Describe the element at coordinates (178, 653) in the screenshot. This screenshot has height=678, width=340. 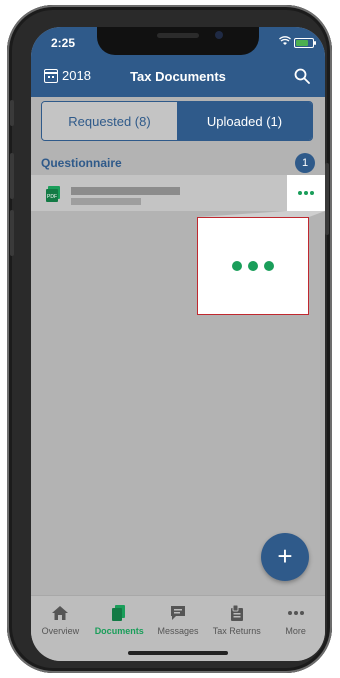
I see `home-indicator` at that location.